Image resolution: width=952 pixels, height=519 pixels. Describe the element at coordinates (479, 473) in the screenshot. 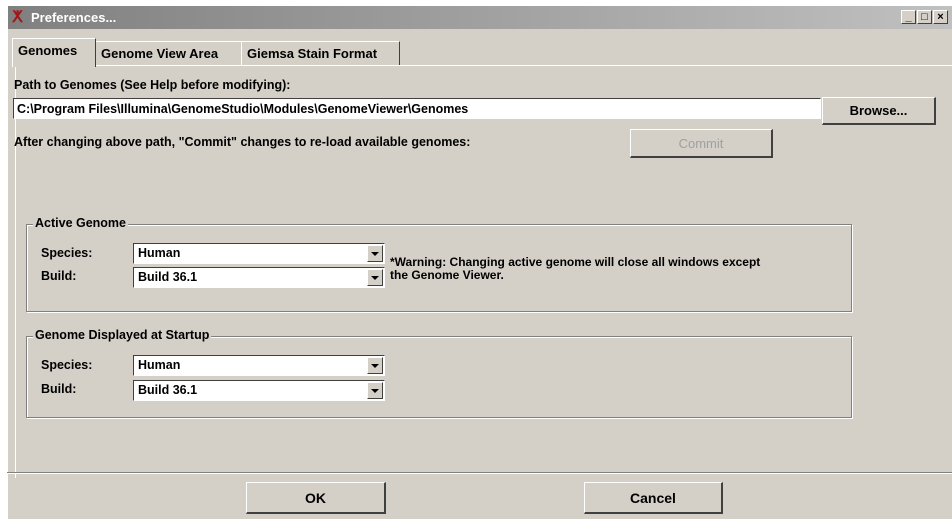

I see `footer-separator` at that location.